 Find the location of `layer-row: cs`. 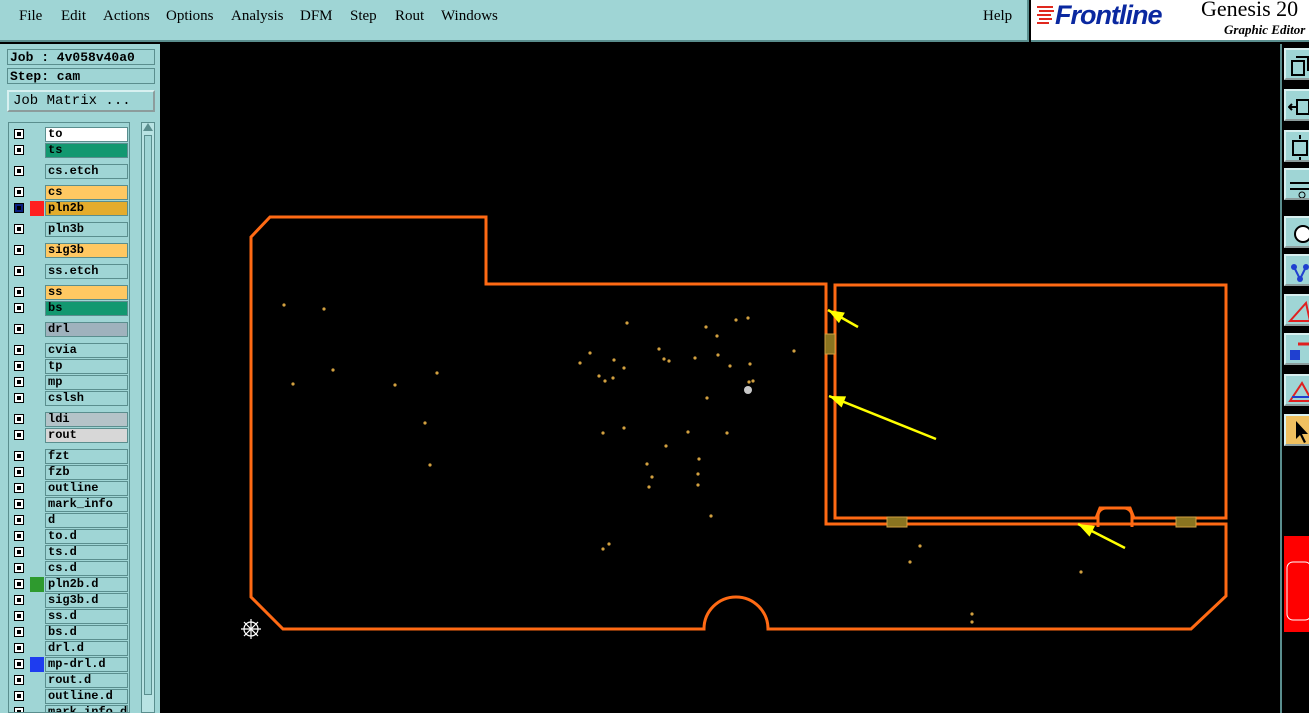

layer-row: cs is located at coordinates (69, 192).